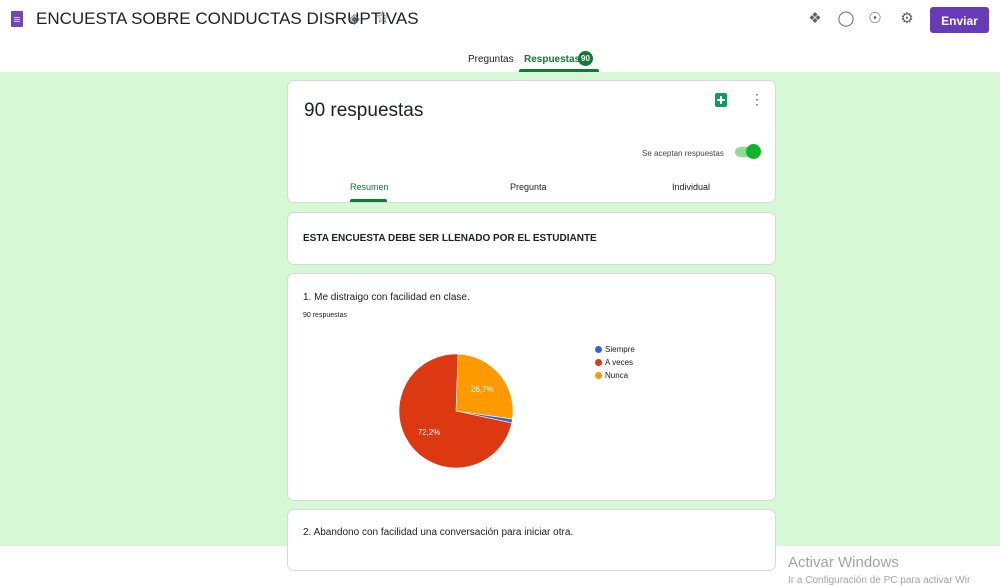  I want to click on activation-watermark-title: Activar Windows, so click(843, 562).